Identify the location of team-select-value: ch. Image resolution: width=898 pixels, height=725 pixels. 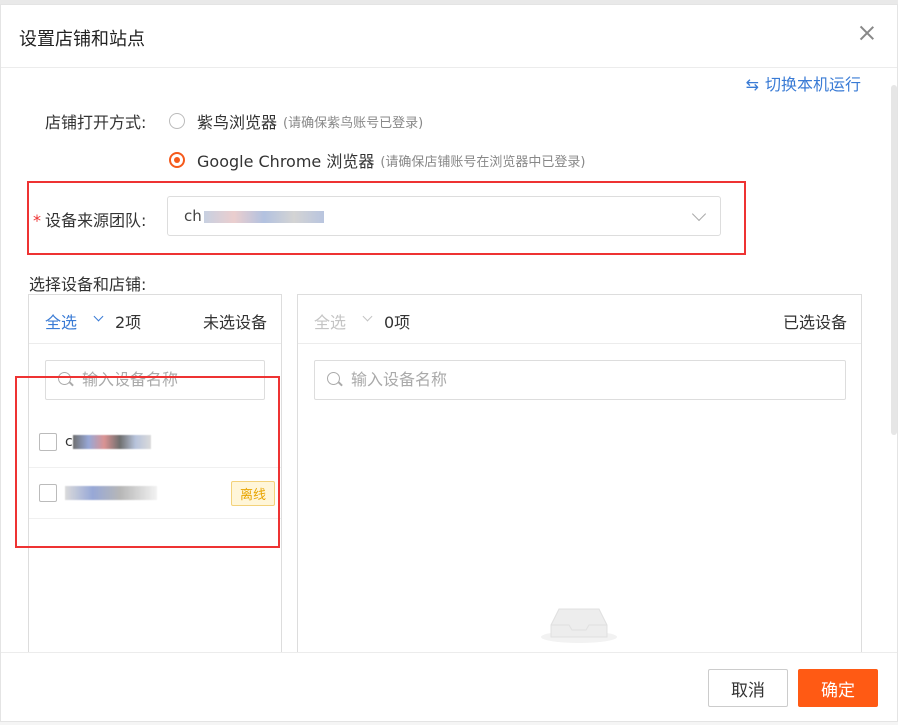
(254, 216).